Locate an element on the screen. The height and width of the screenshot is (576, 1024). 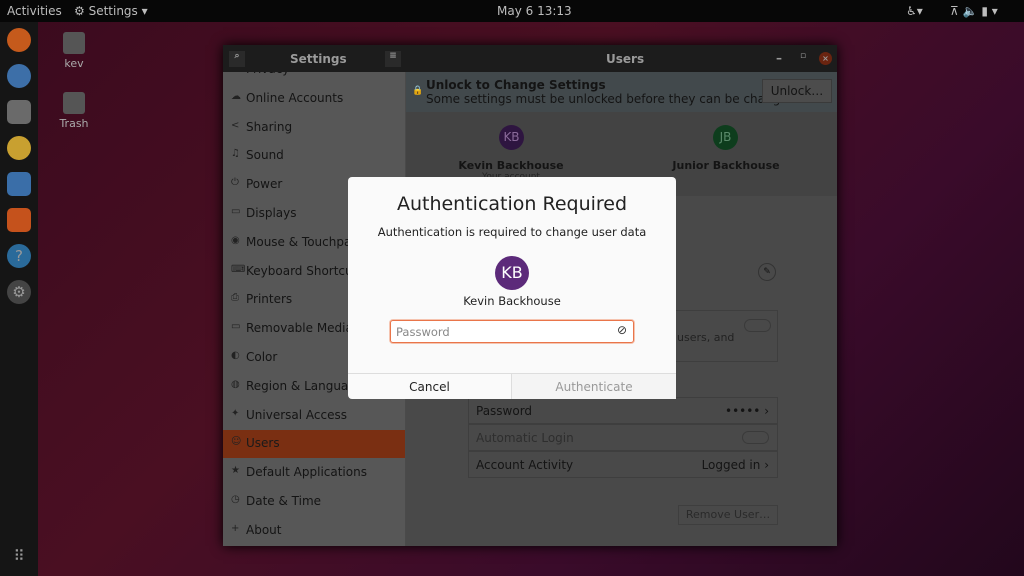
cancel-button: Cancel is located at coordinates (430, 386).